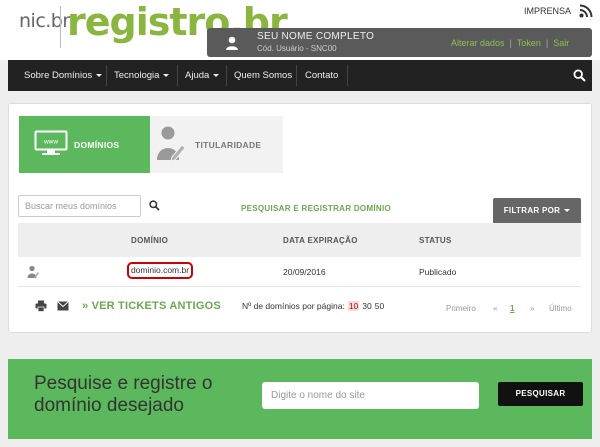 This screenshot has height=447, width=600. What do you see at coordinates (586, 11) in the screenshot?
I see `rss-icon` at bounding box center [586, 11].